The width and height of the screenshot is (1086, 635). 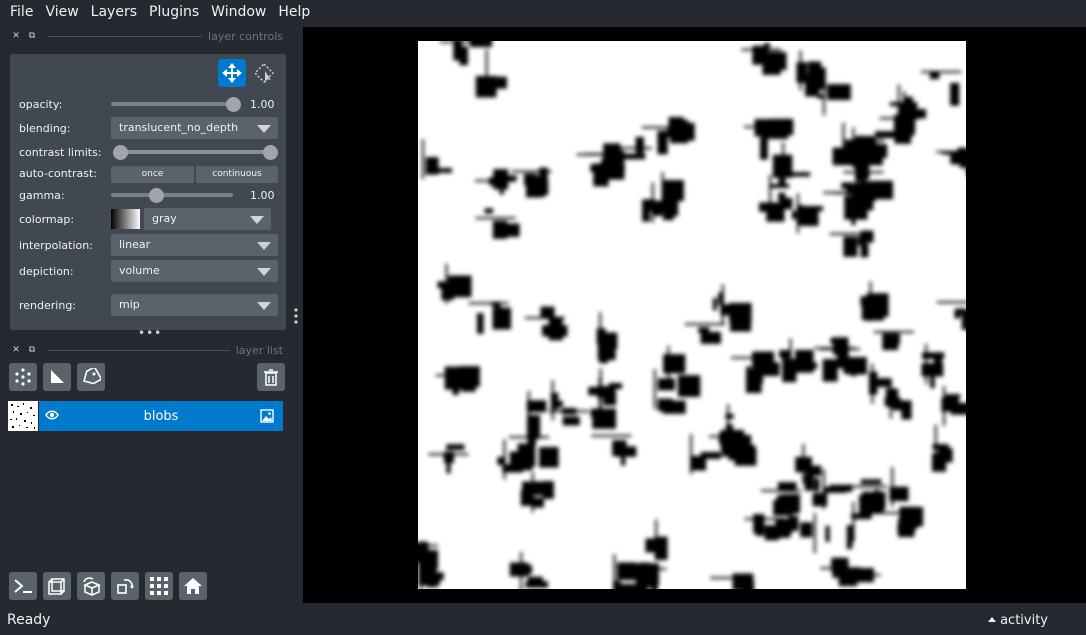 I want to click on dock-splitter-handle: •••, so click(x=150, y=333).